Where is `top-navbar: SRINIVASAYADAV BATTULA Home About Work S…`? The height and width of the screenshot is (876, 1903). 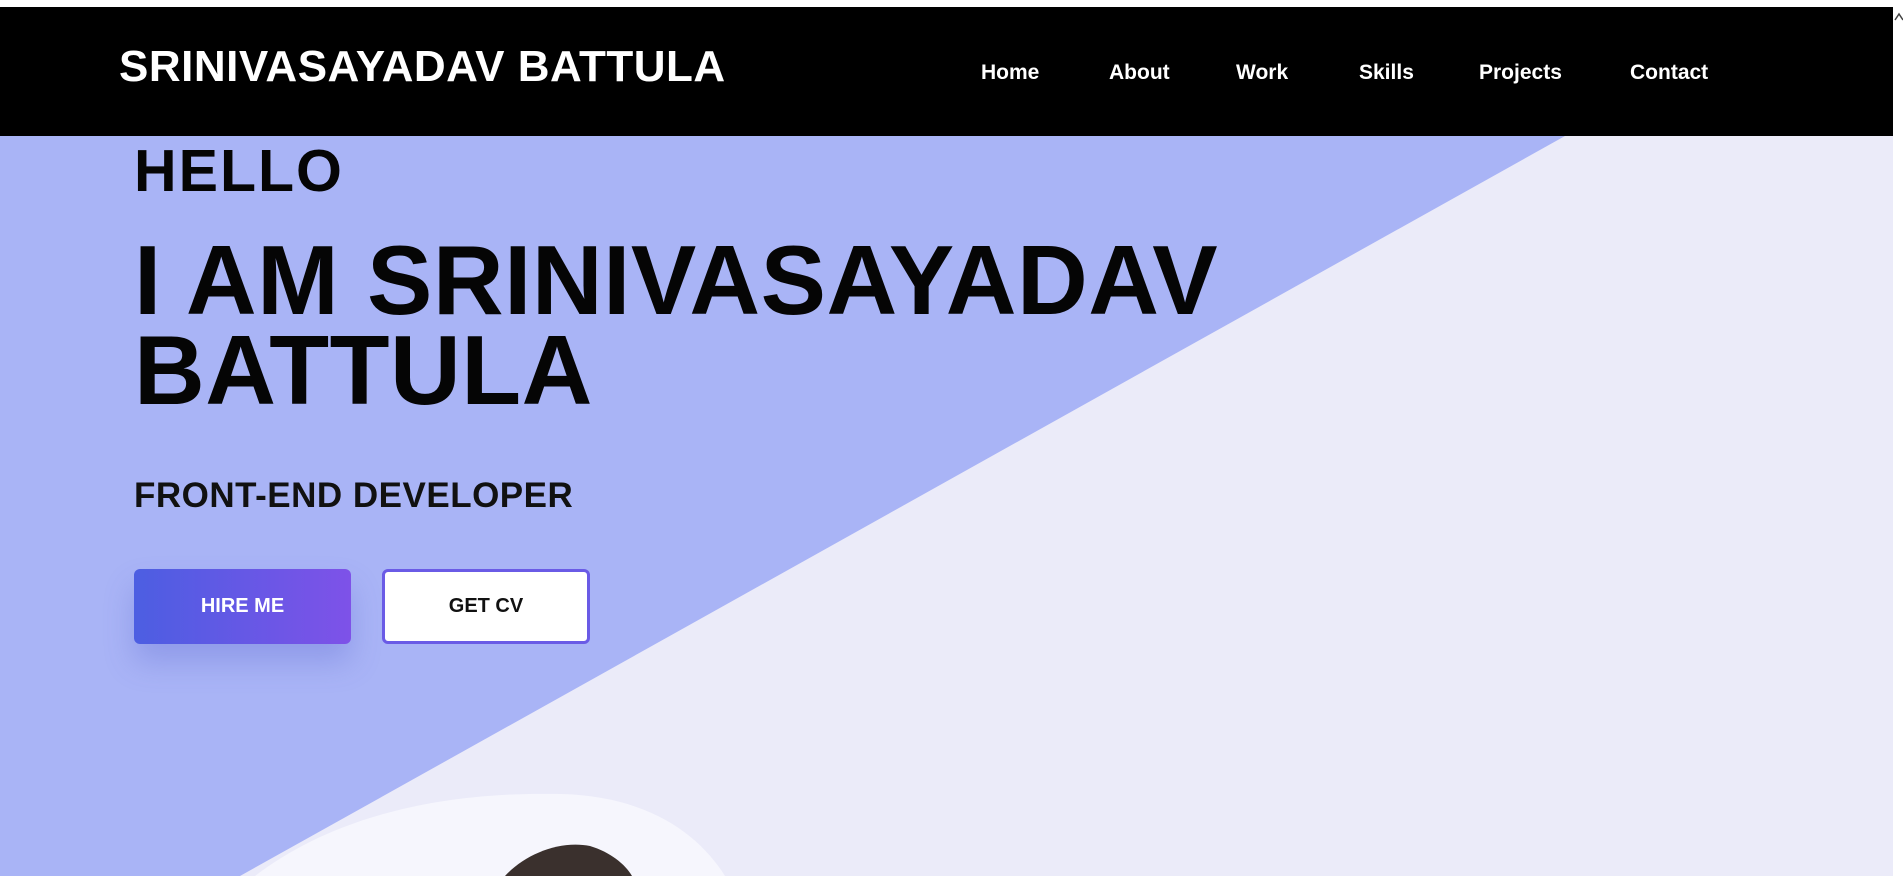 top-navbar: SRINIVASAYADAV BATTULA Home About Work S… is located at coordinates (946, 71).